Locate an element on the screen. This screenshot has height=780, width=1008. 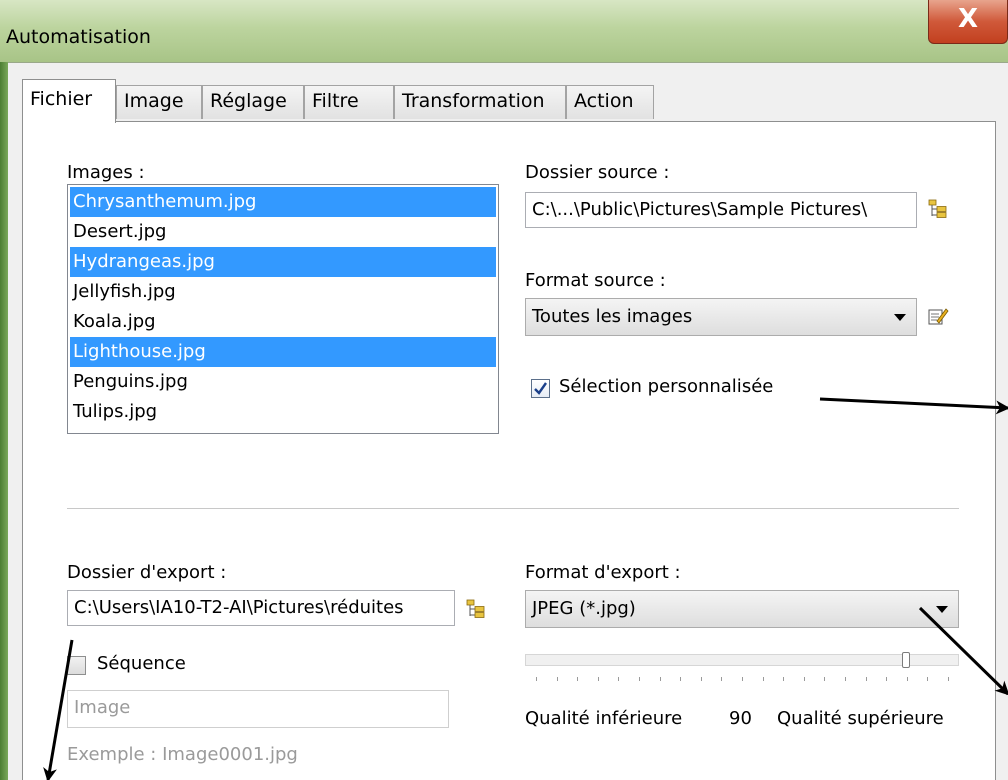
list-item: Penguins.jpg is located at coordinates (283, 382).